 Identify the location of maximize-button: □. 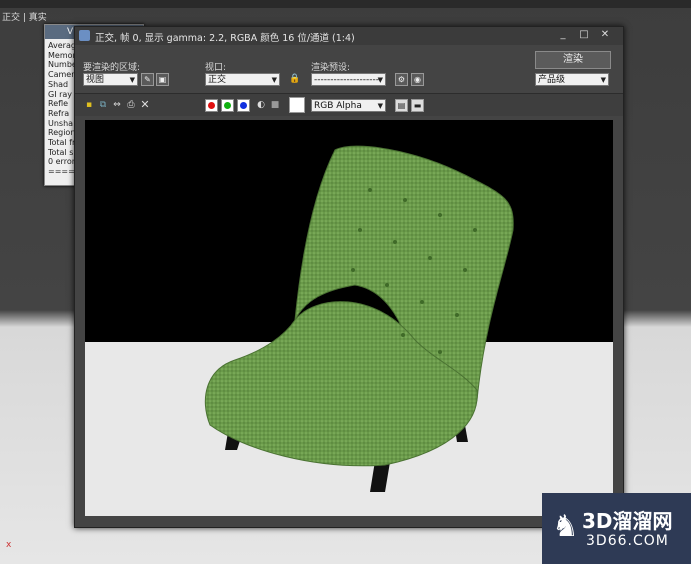
(584, 35).